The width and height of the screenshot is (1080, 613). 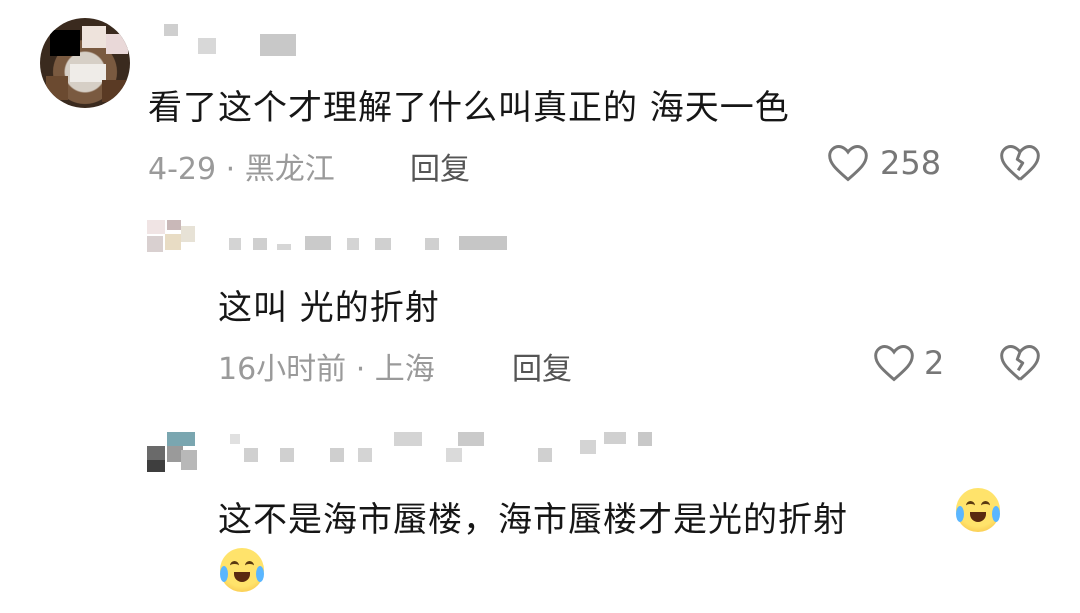 What do you see at coordinates (934, 363) in the screenshot?
I see `like-count: 2` at bounding box center [934, 363].